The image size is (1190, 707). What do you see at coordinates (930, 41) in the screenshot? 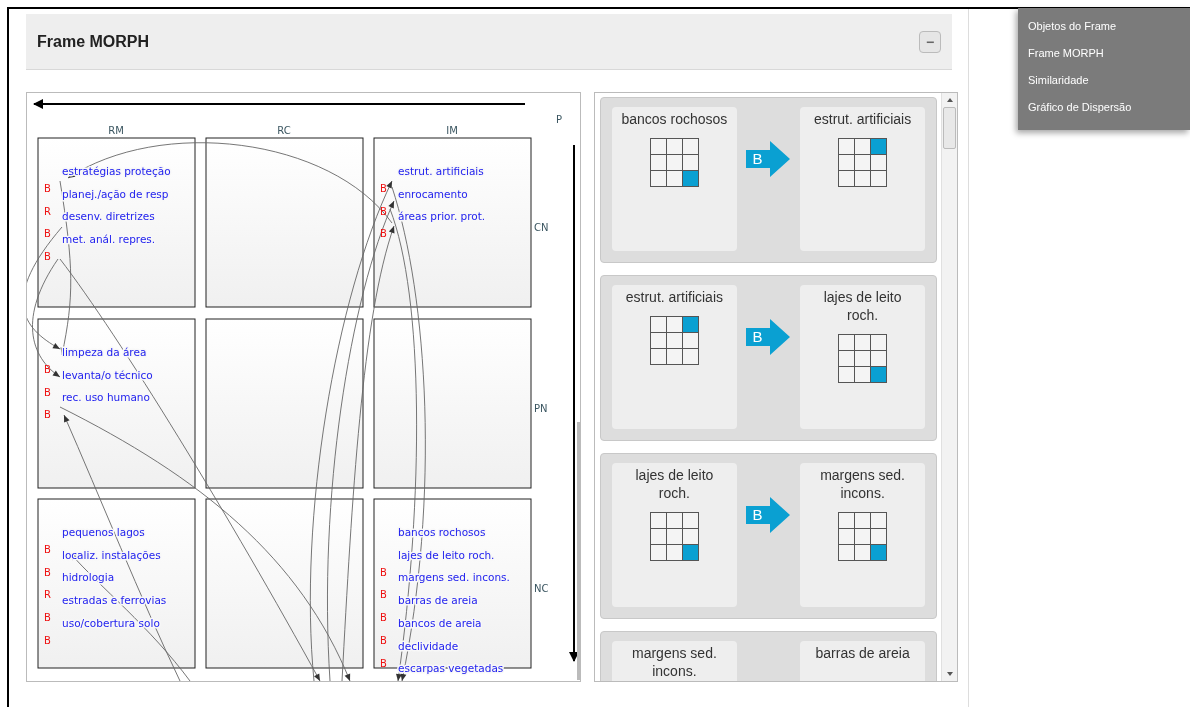
I see `collapse-button: −` at bounding box center [930, 41].